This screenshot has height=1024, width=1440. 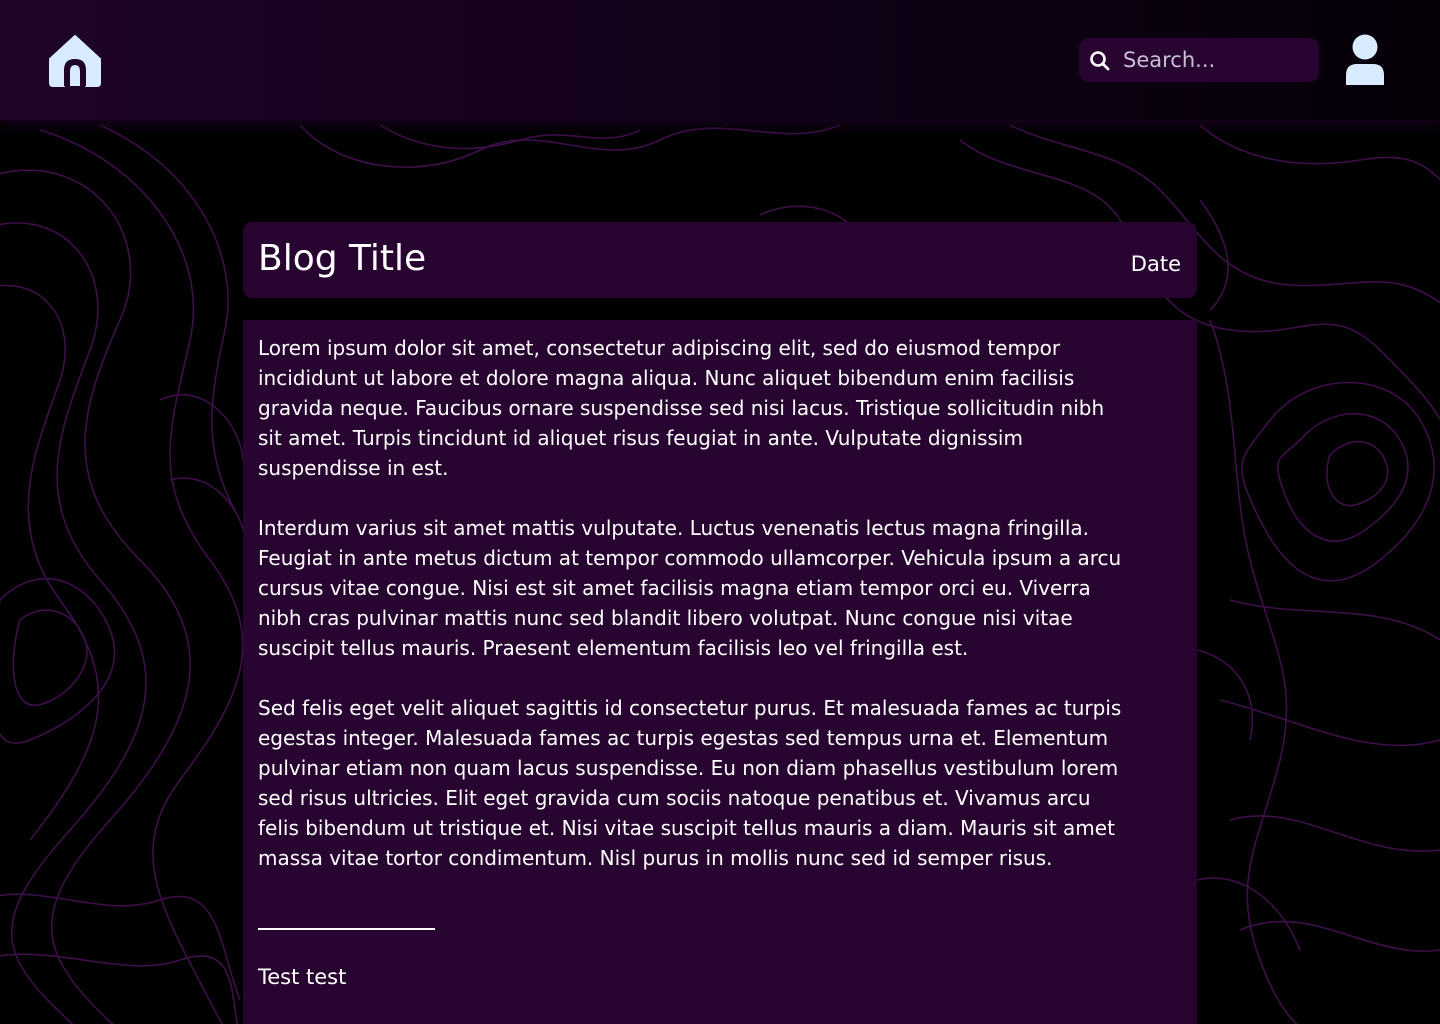 I want to click on home-button, so click(x=75, y=61).